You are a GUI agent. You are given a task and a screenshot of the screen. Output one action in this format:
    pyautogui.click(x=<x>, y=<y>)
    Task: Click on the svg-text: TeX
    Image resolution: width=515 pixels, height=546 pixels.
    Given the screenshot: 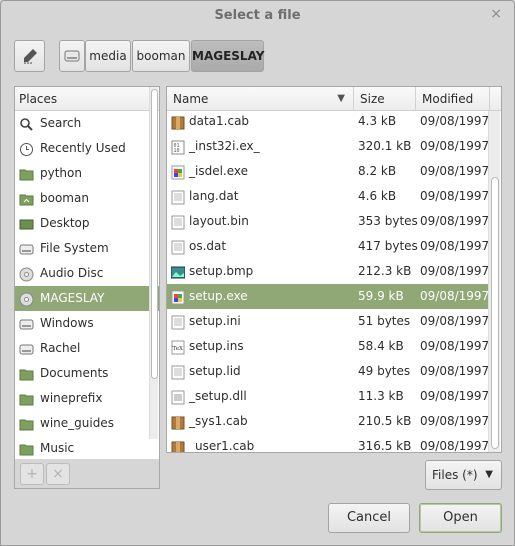 What is the action you would take?
    pyautogui.click(x=178, y=349)
    